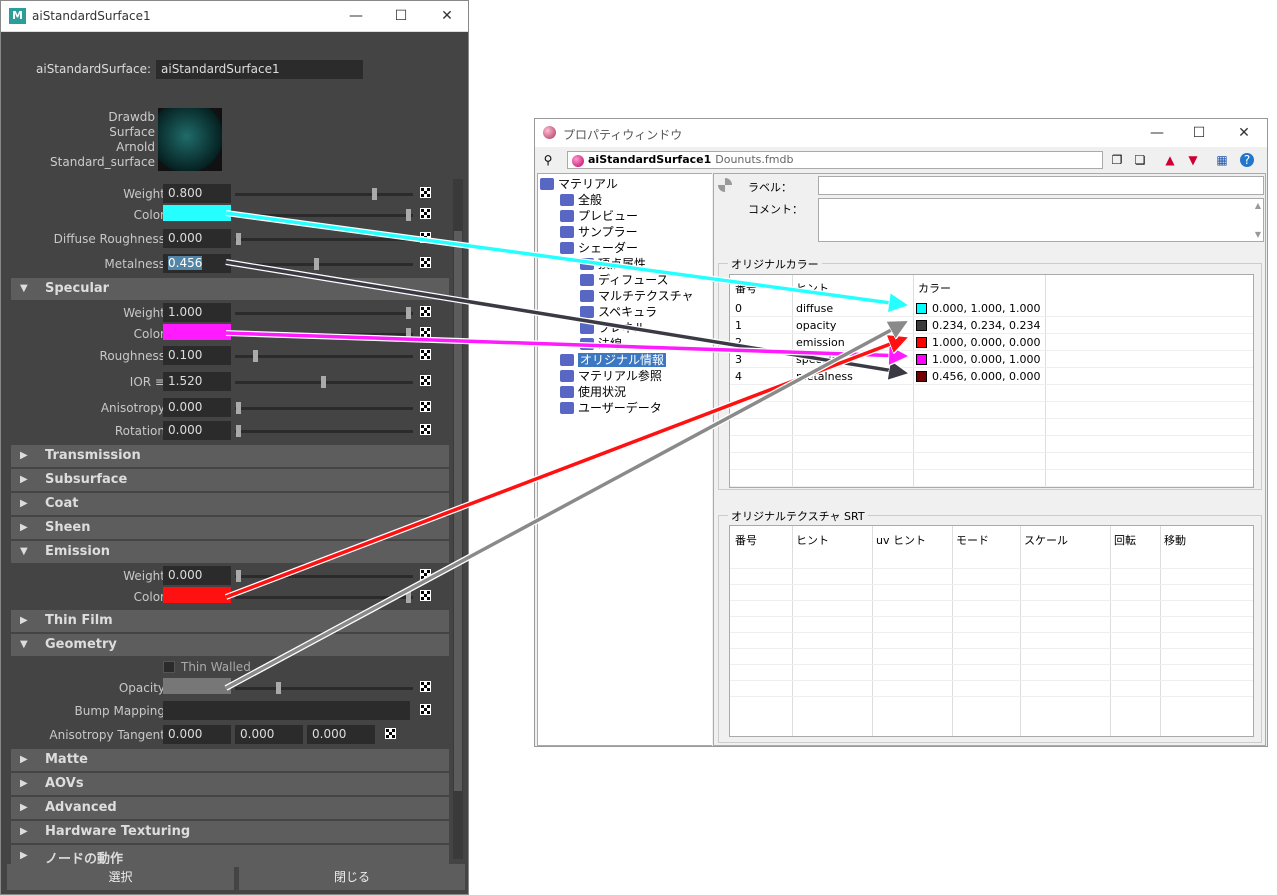 Image resolution: width=1277 pixels, height=895 pixels. I want to click on prop-maximize-icon: ☐, so click(1199, 133).